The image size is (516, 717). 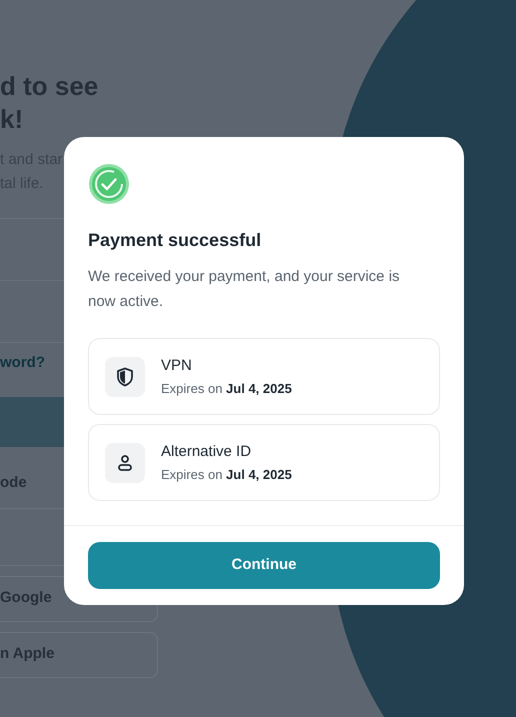 I want to click on service-name: VPN, so click(x=177, y=366).